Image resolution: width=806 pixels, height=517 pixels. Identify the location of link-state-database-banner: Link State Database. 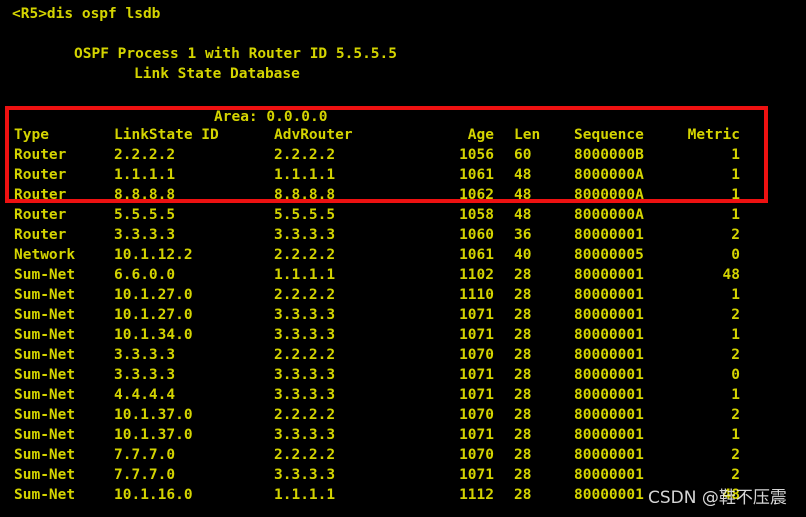
(217, 74).